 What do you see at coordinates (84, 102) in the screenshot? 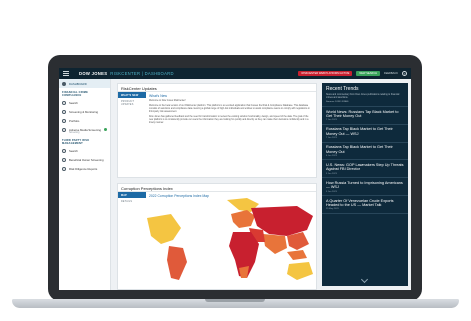
I see `sidebar-item-search: Search` at bounding box center [84, 102].